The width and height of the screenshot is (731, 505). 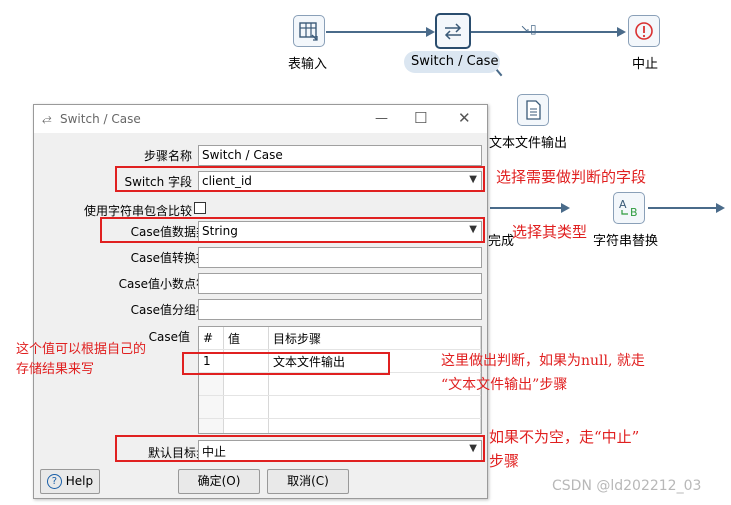 What do you see at coordinates (626, 241) in the screenshot?
I see `node-label-string-replace: 字符串替换` at bounding box center [626, 241].